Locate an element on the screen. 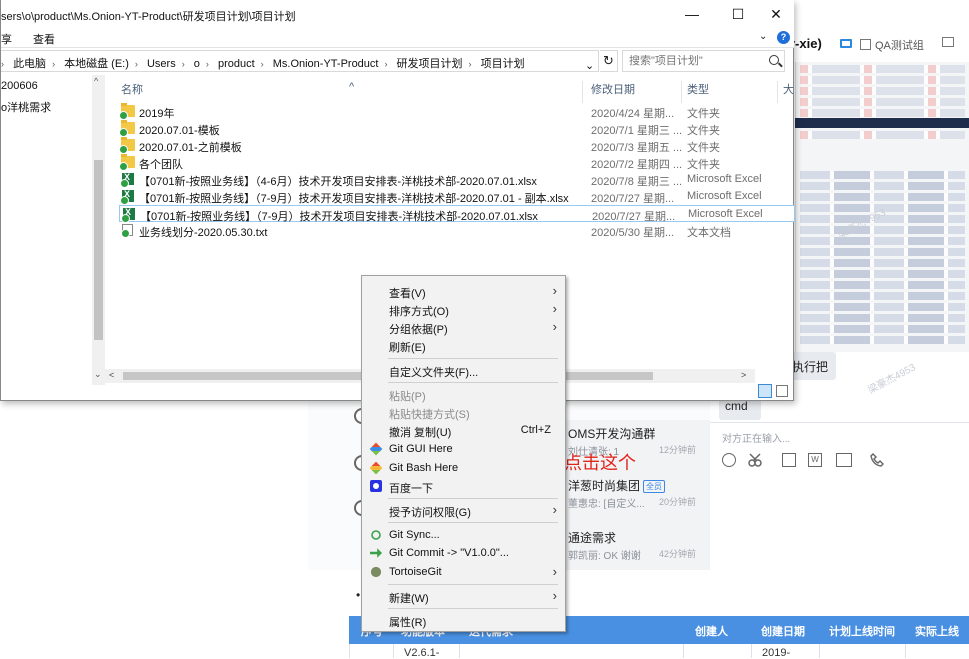  phone-icon is located at coordinates (877, 460).